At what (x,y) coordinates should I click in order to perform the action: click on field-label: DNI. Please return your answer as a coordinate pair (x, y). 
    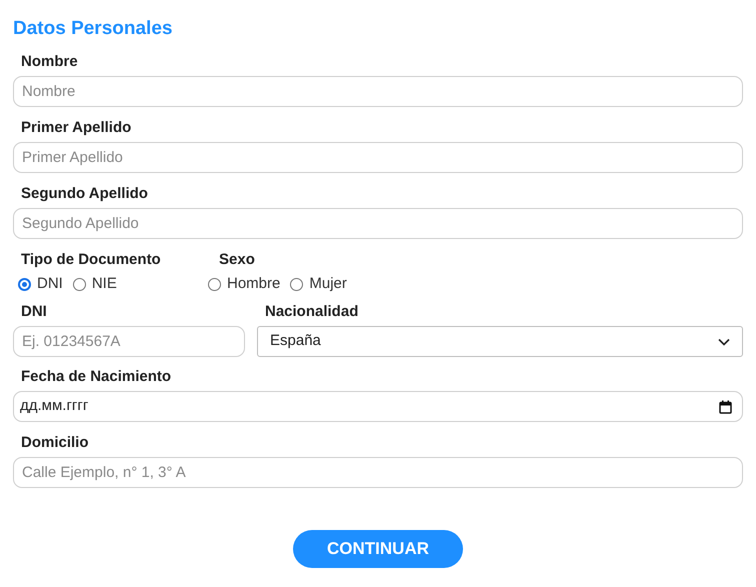
    Looking at the image, I should click on (34, 312).